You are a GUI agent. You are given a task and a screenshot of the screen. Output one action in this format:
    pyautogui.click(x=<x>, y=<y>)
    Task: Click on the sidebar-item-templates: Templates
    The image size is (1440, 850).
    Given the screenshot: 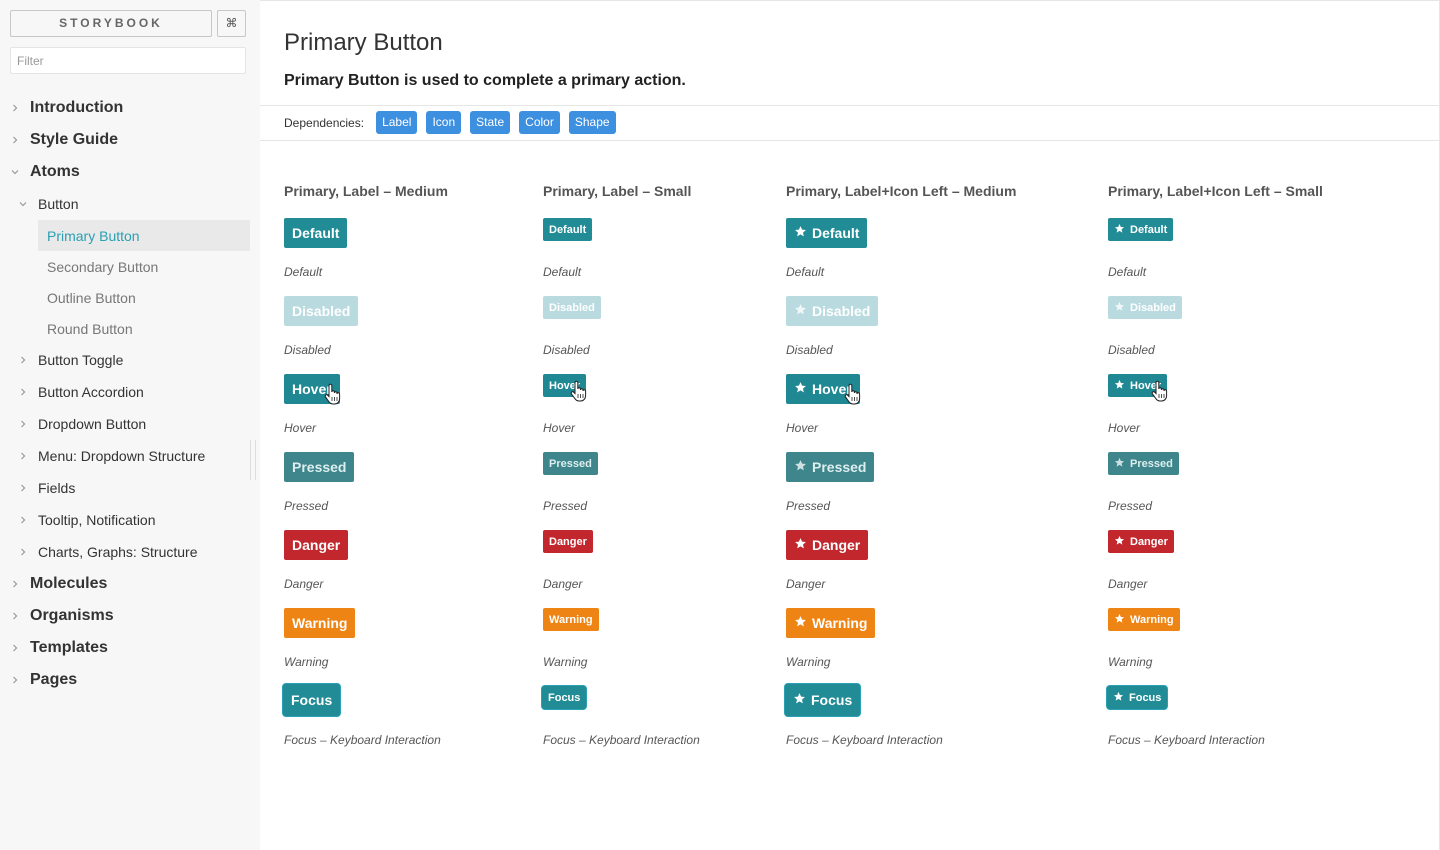 What is the action you would take?
    pyautogui.click(x=60, y=648)
    